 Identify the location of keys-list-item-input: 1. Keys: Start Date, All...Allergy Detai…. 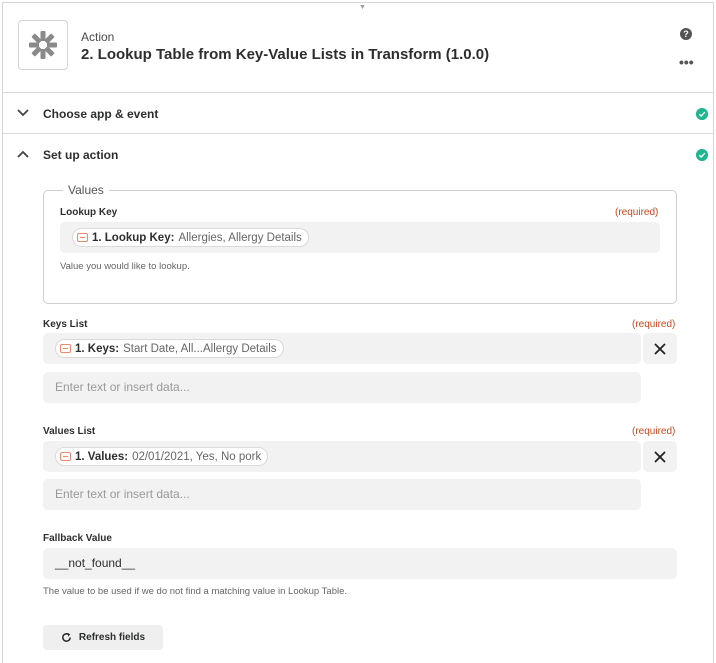
(342, 348).